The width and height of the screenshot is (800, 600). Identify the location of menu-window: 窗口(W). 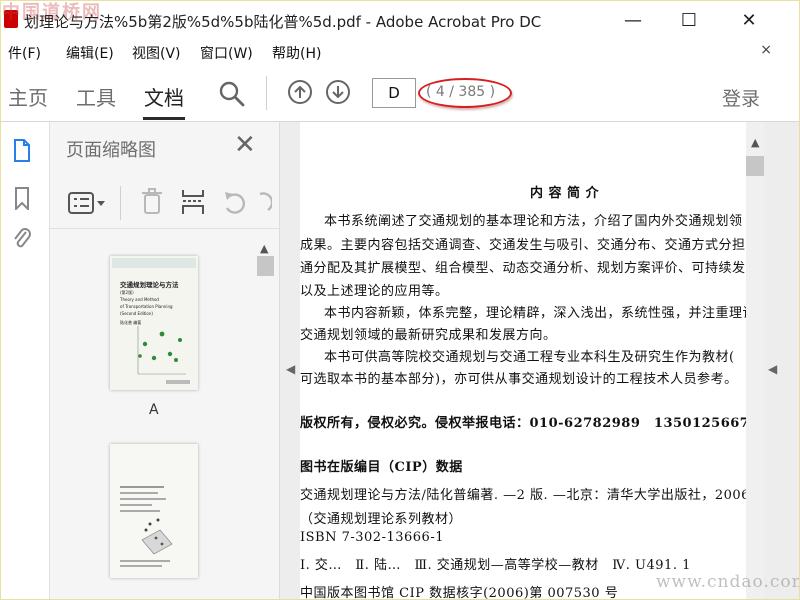
(226, 53).